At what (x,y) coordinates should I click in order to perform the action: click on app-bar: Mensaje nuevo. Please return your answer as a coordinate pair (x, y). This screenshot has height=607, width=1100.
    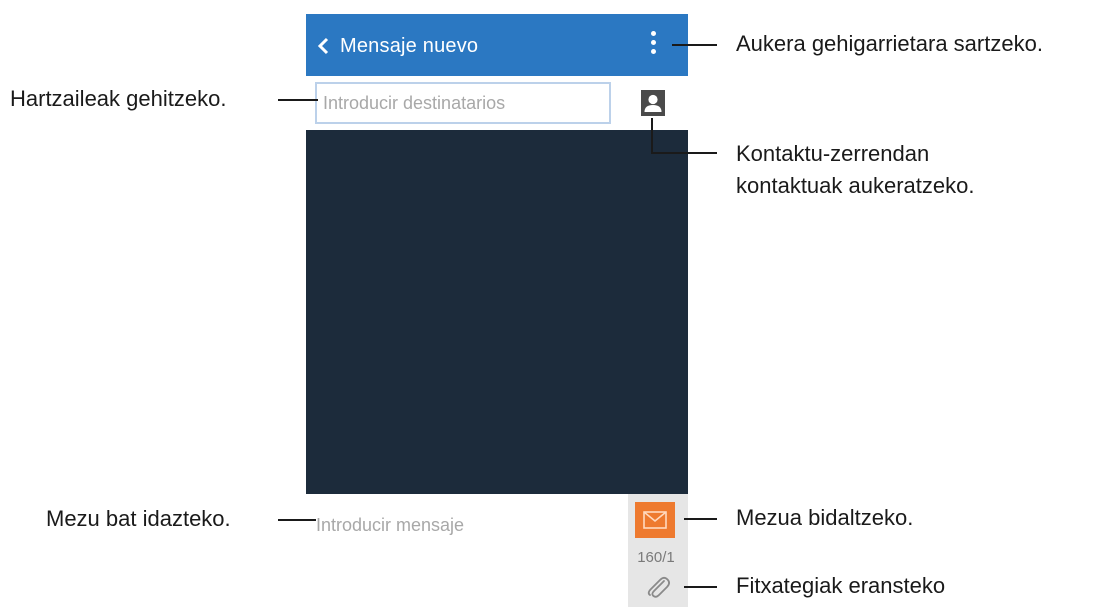
    Looking at the image, I should click on (497, 45).